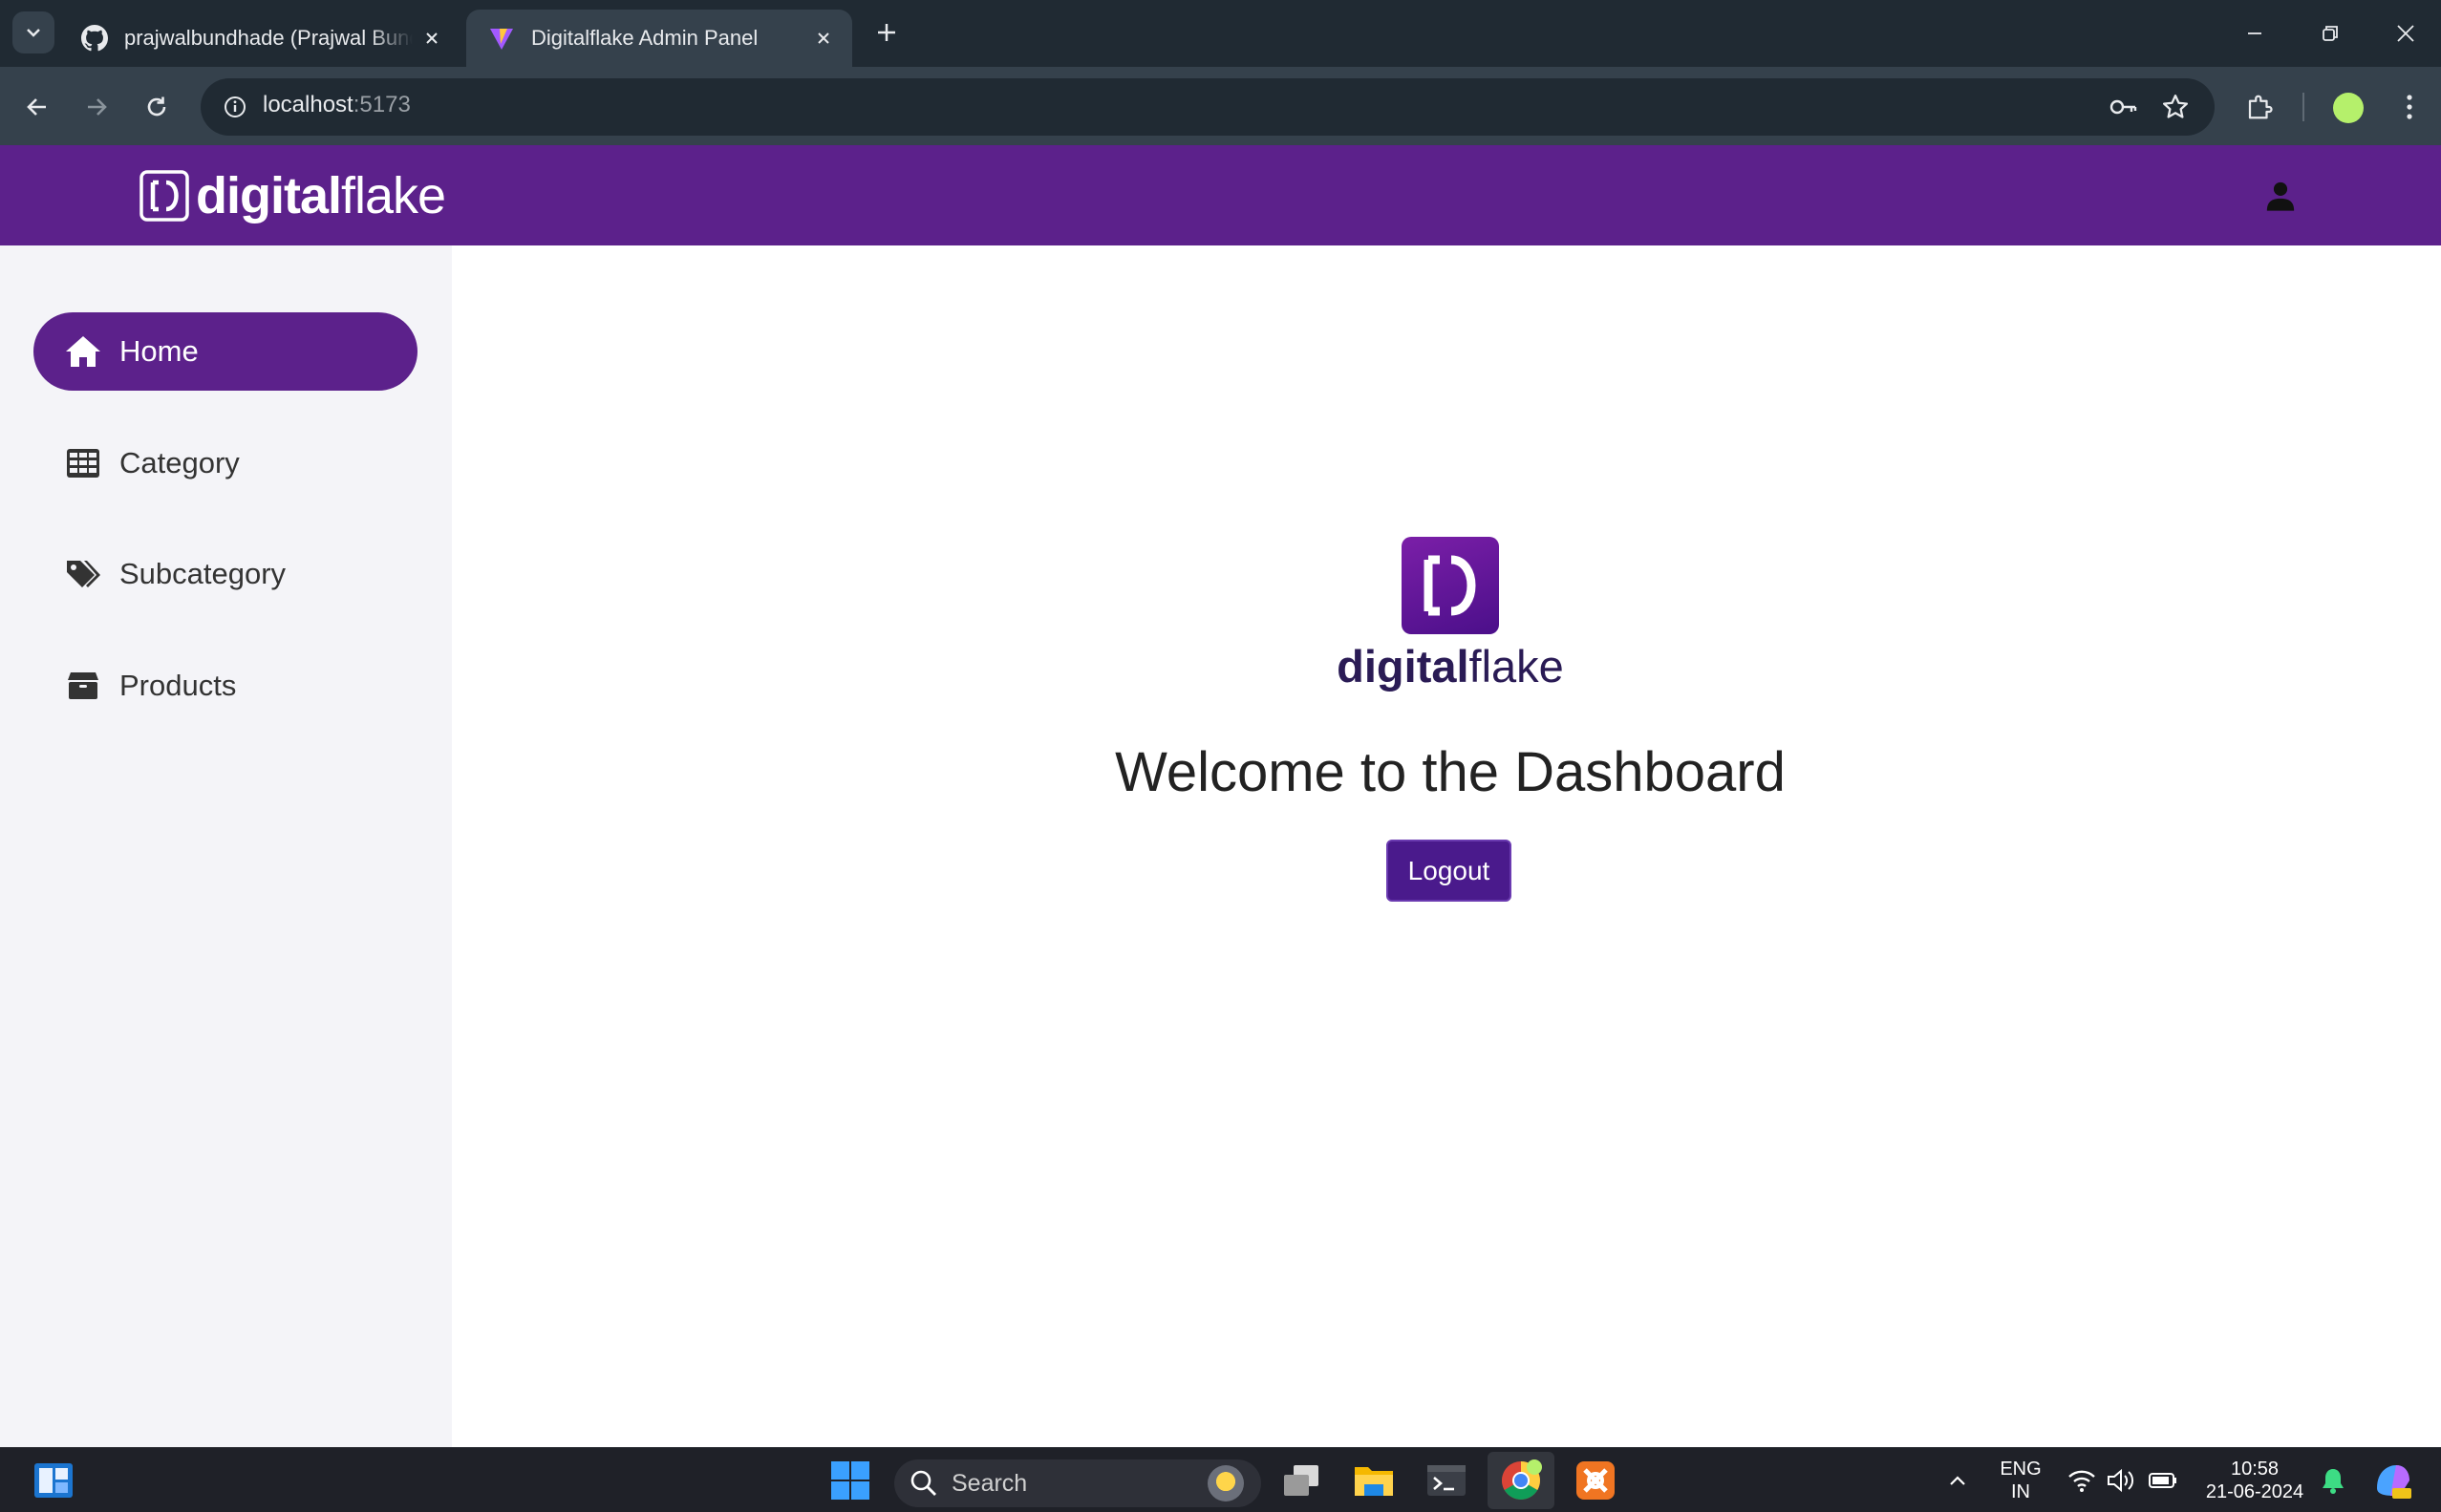 The height and width of the screenshot is (1512, 2441). I want to click on sidebar: Home Category Subcategory Products, so click(226, 846).